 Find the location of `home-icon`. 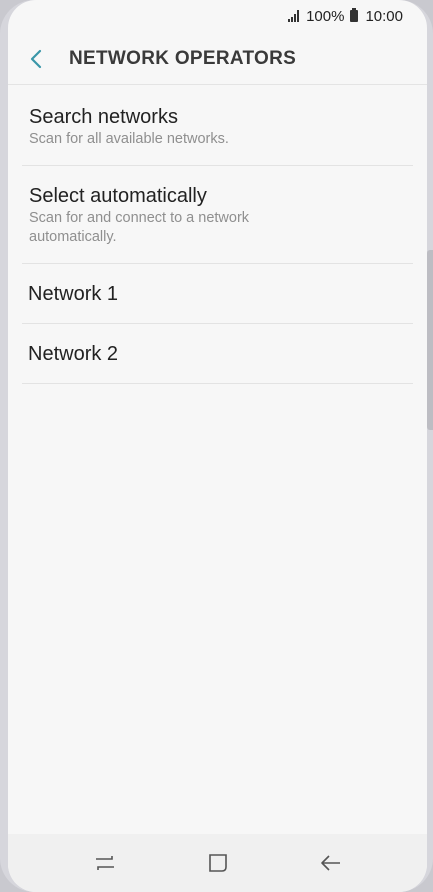

home-icon is located at coordinates (217, 863).